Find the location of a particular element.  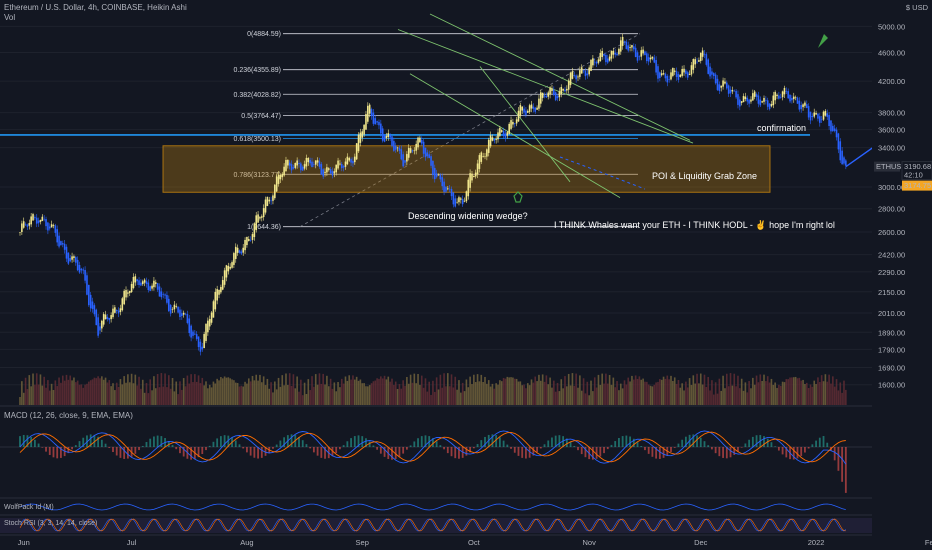

time-axis: JunJulAugSepOctNovDec2022FebMarApr is located at coordinates (475, 542).